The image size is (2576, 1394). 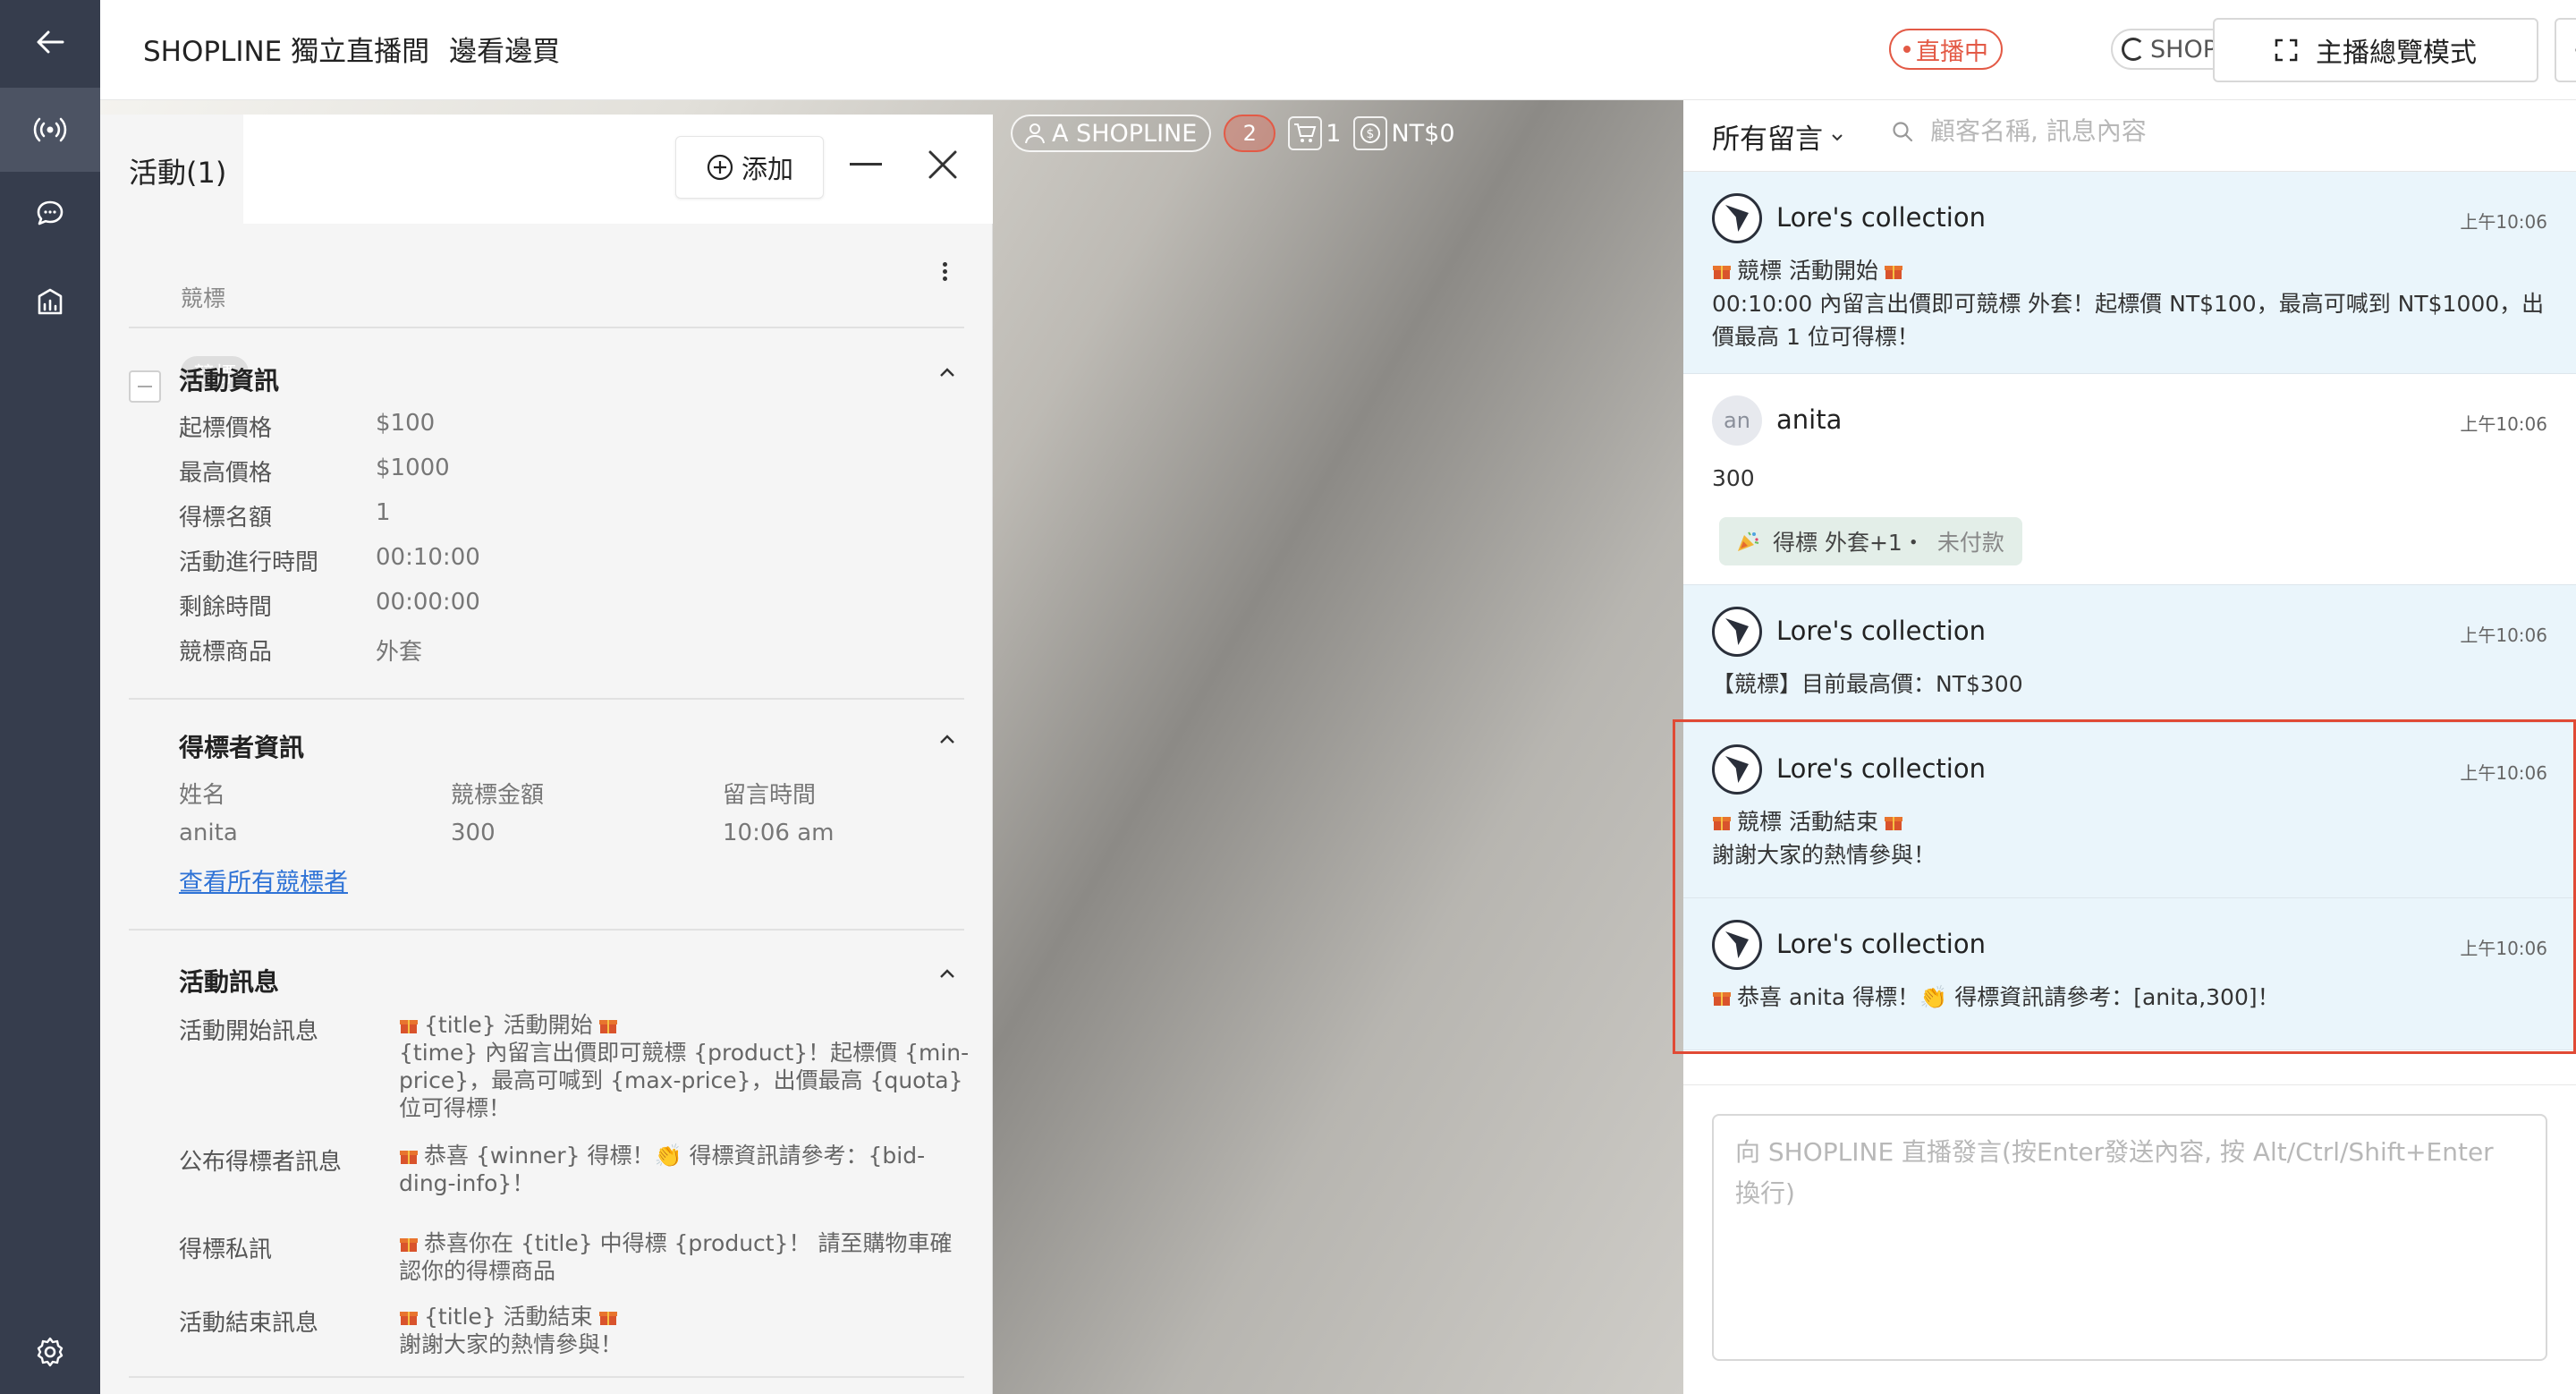 What do you see at coordinates (428, 602) in the screenshot?
I see `info-value: 00:00:00` at bounding box center [428, 602].